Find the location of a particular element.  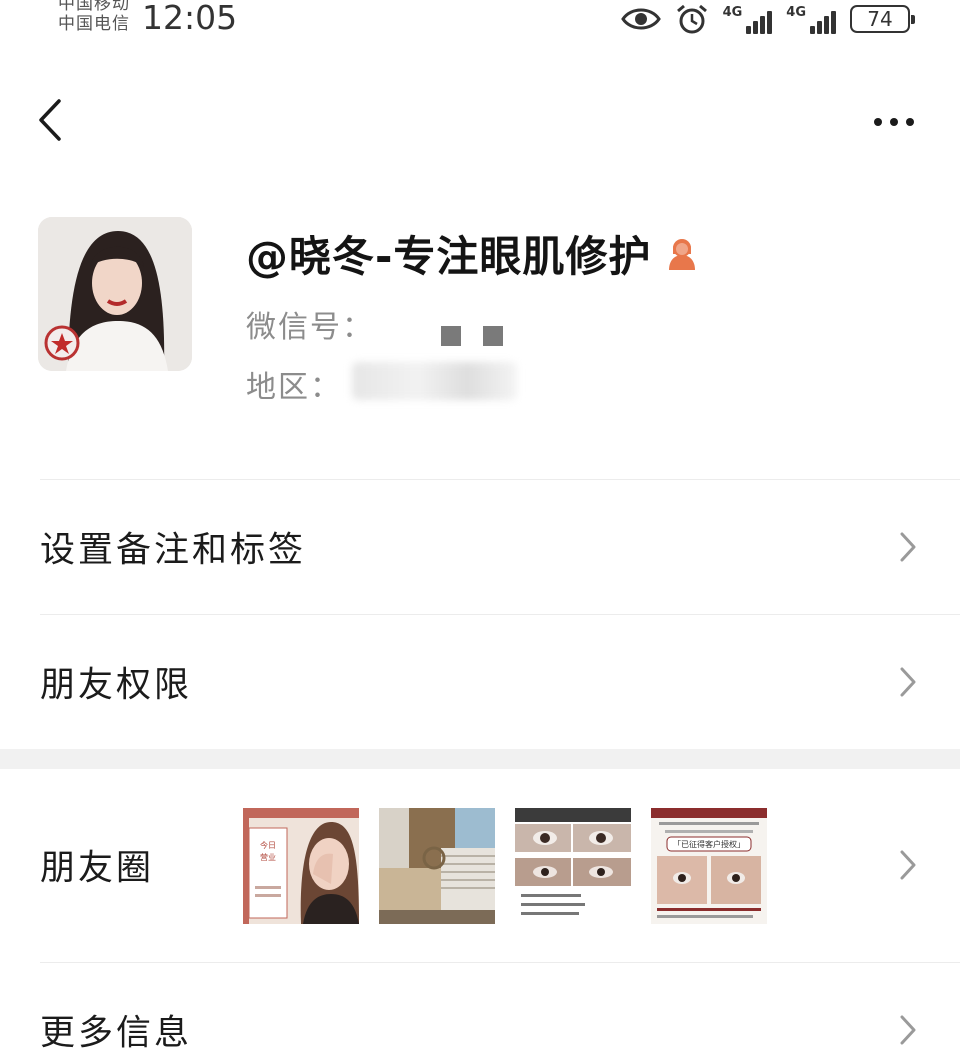

set-remark-label: 设置备注和标签 is located at coordinates (173, 550).